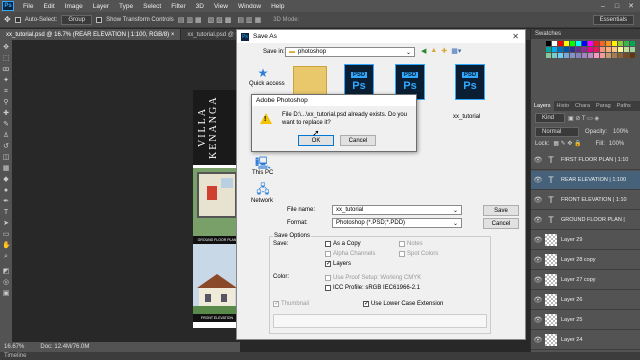  Describe the element at coordinates (6, 136) in the screenshot. I see `stamp-tool-icon: ♙` at that location.